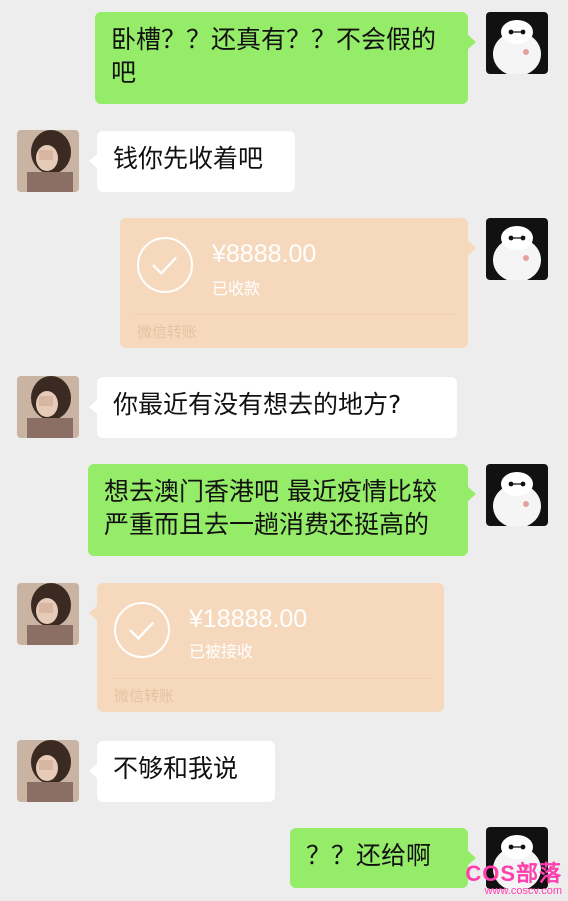 Image resolution: width=568 pixels, height=901 pixels. I want to click on message-bubble-self: 卧槽？？还真有？？不会假的吧, so click(285, 58).